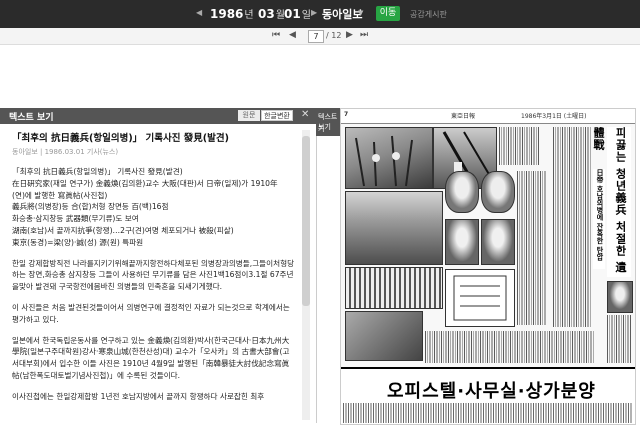  What do you see at coordinates (266, 14) in the screenshot?
I see `month-value: 03` at bounding box center [266, 14].